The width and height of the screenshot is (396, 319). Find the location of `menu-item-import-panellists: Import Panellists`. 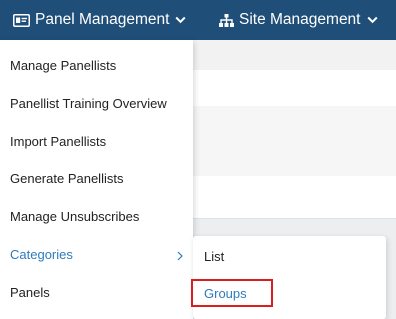

menu-item-import-panellists: Import Panellists is located at coordinates (96, 141).